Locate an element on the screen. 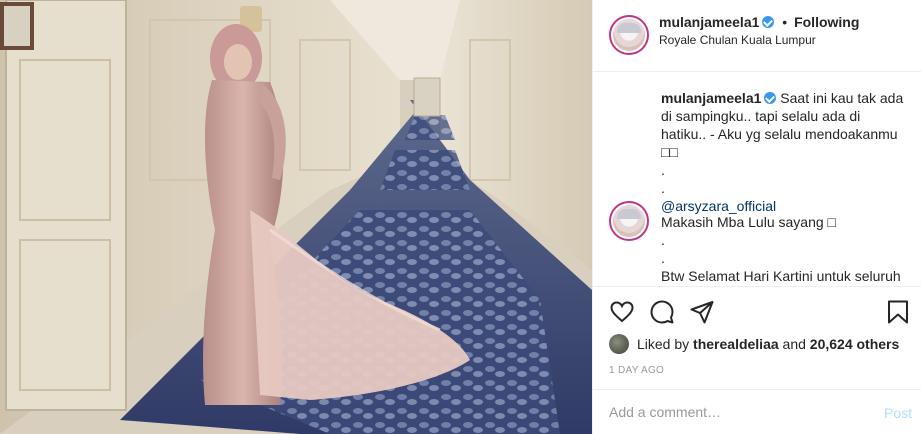  share-button is located at coordinates (702, 312).